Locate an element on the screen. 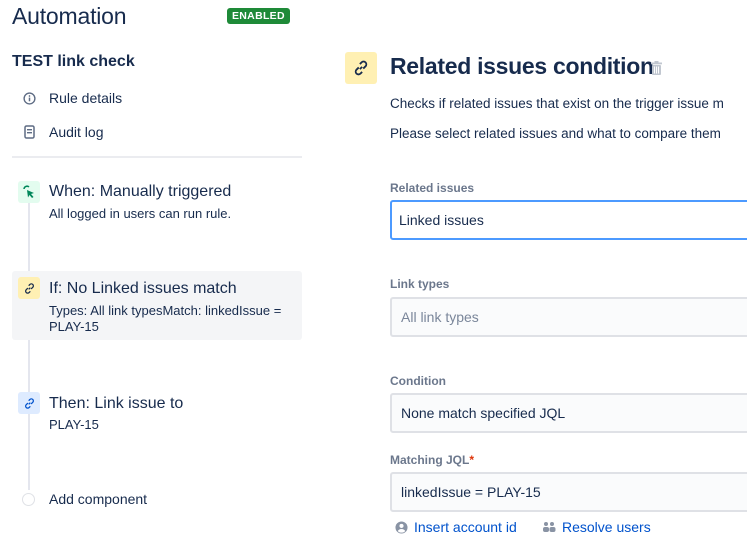 The image size is (747, 546). required-marker: * is located at coordinates (472, 460).